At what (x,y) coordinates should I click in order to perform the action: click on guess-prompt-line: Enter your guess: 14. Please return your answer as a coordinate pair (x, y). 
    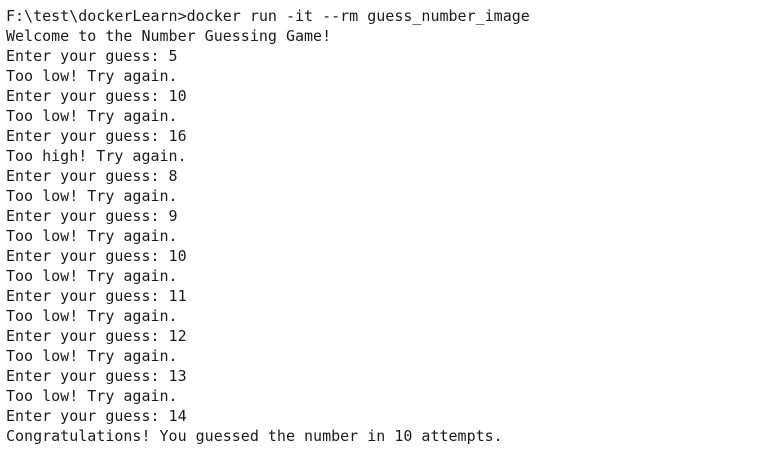
    Looking at the image, I should click on (96, 416).